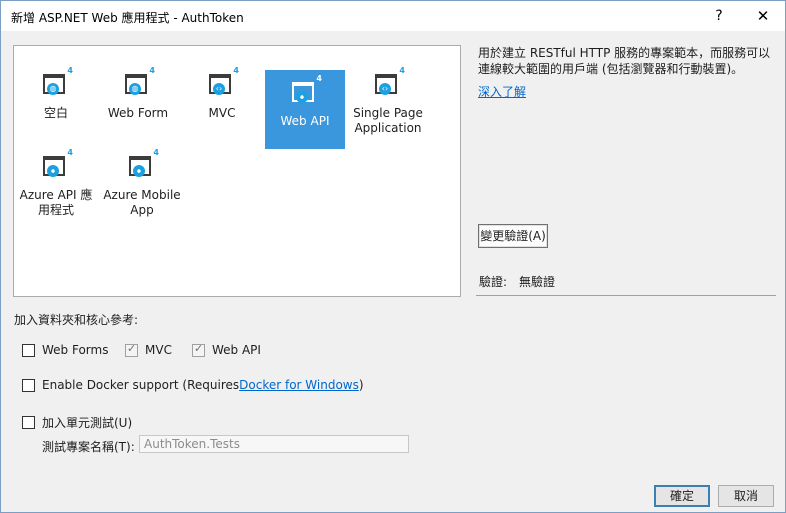  Describe the element at coordinates (719, 16) in the screenshot. I see `help-button: ?` at that location.